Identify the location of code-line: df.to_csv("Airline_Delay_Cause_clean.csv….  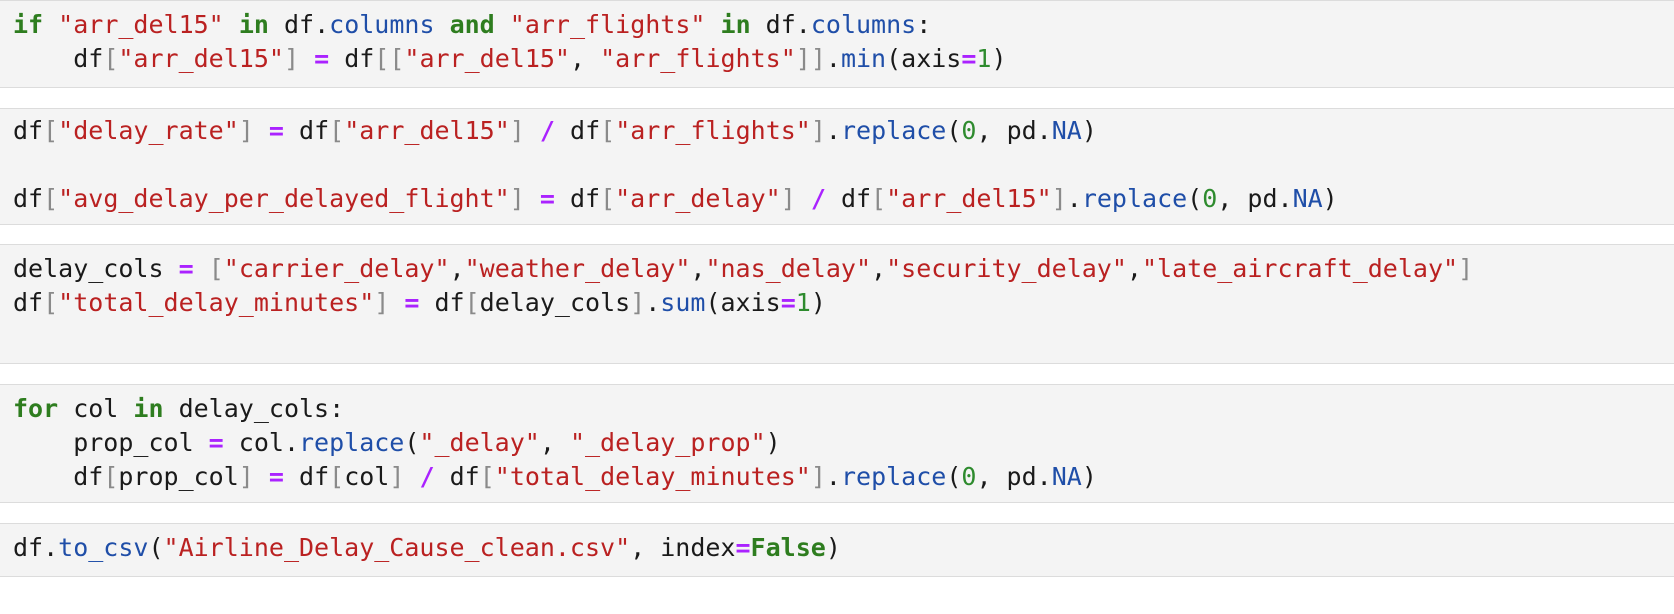
(427, 548).